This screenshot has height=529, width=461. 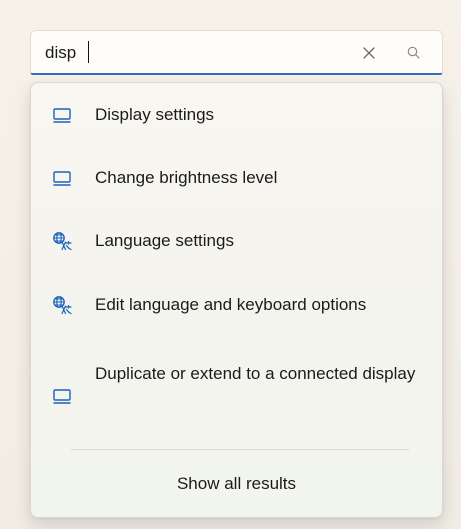 I want to click on search-input, so click(x=195, y=53).